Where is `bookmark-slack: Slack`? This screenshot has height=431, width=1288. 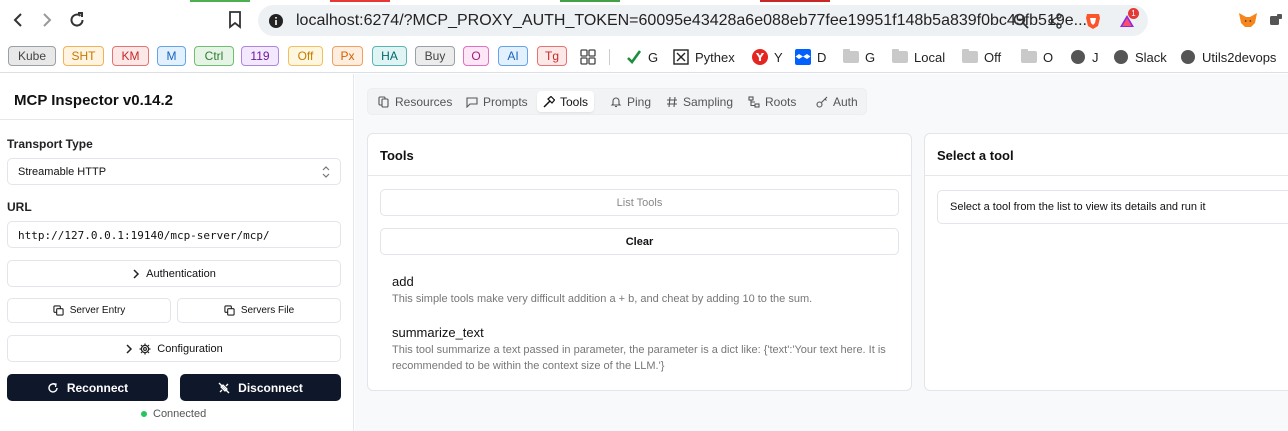
bookmark-slack: Slack is located at coordinates (1140, 57).